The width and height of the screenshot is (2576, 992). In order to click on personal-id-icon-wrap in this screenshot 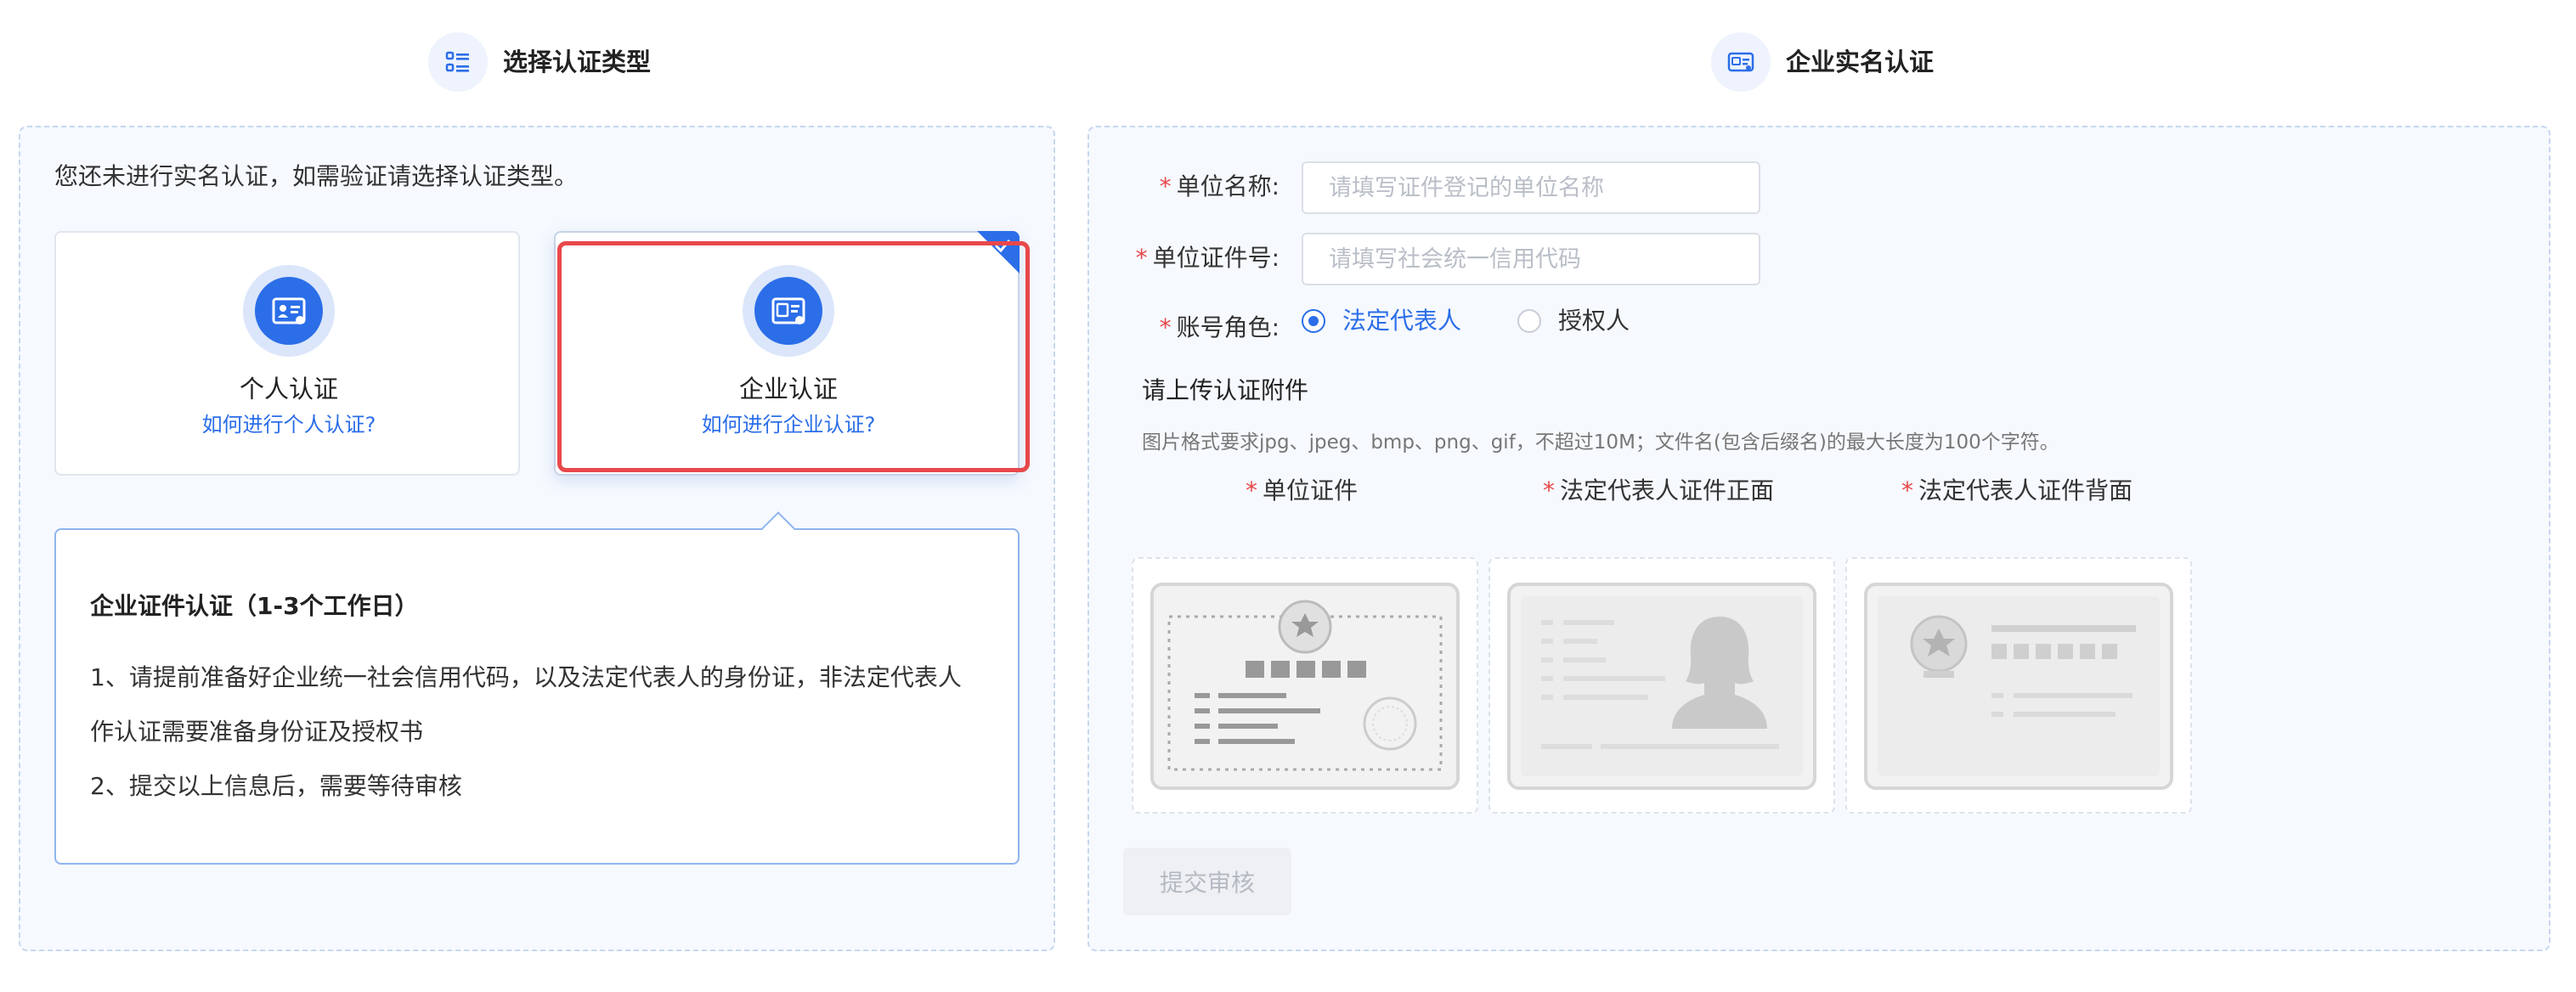, I will do `click(289, 311)`.